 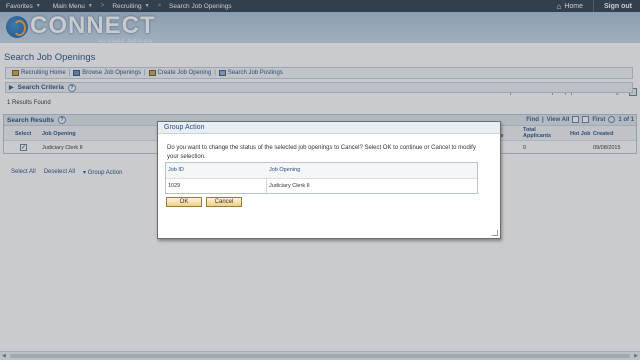 What do you see at coordinates (321, 170) in the screenshot?
I see `dialog-table-header: Job ID Job Opening` at bounding box center [321, 170].